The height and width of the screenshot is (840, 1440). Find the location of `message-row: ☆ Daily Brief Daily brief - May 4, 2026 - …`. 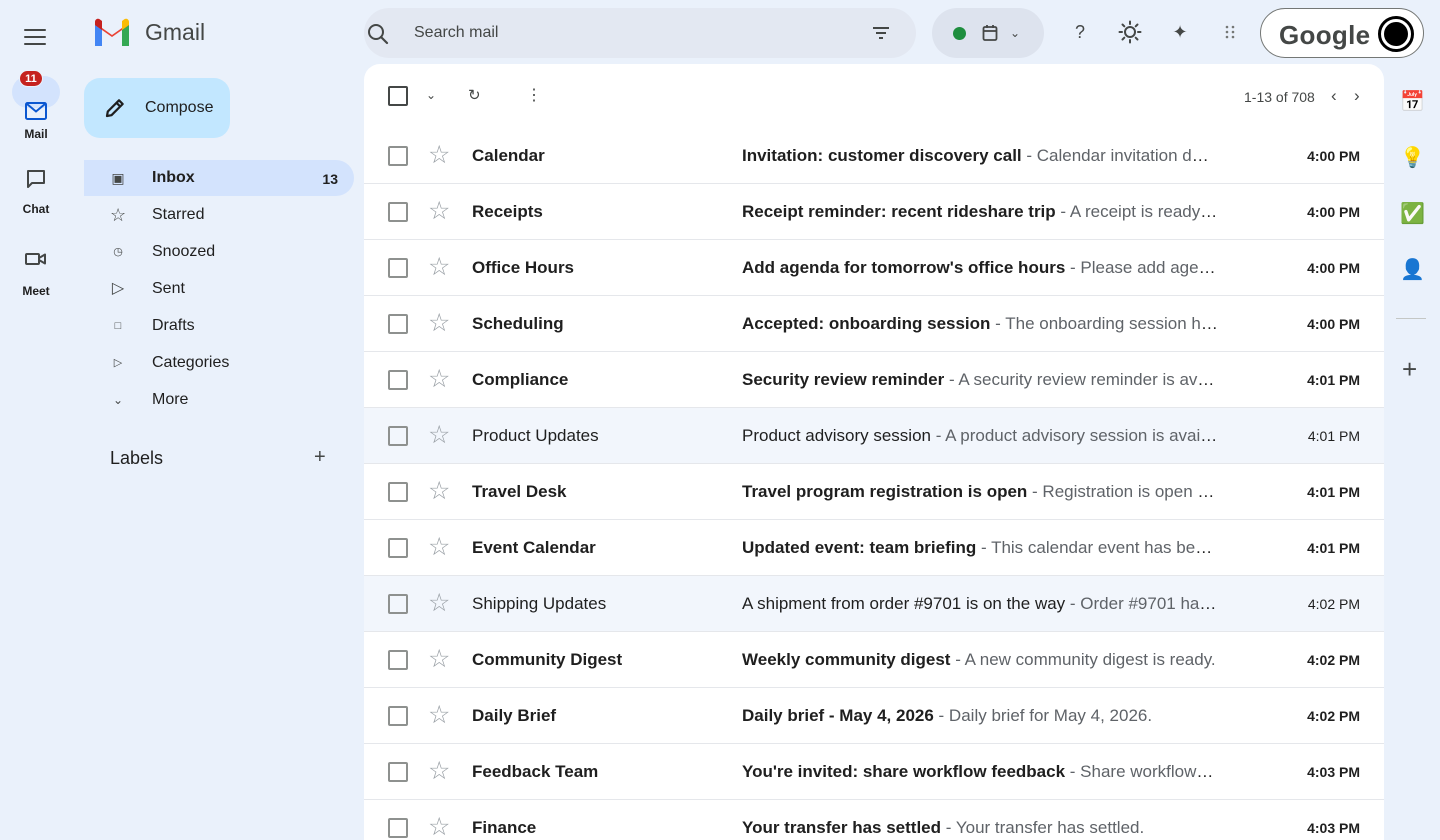

message-row: ☆ Daily Brief Daily brief - May 4, 2026 - … is located at coordinates (874, 716).